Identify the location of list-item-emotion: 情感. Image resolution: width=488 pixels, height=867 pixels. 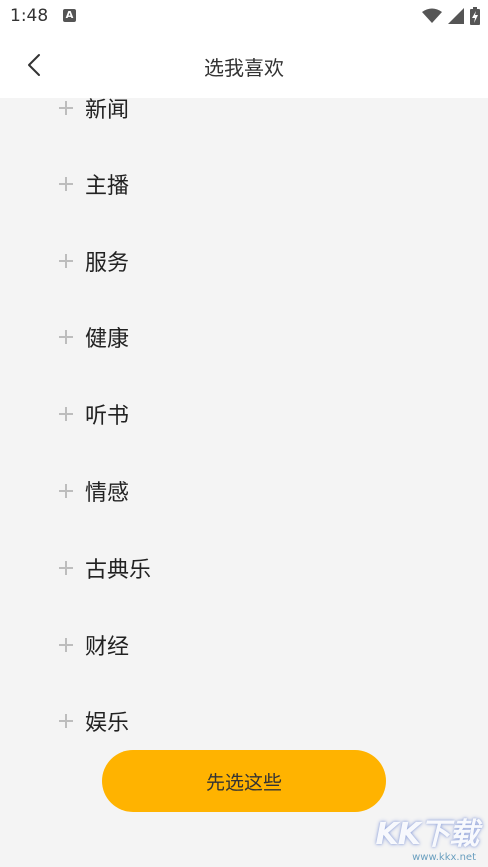
(94, 491).